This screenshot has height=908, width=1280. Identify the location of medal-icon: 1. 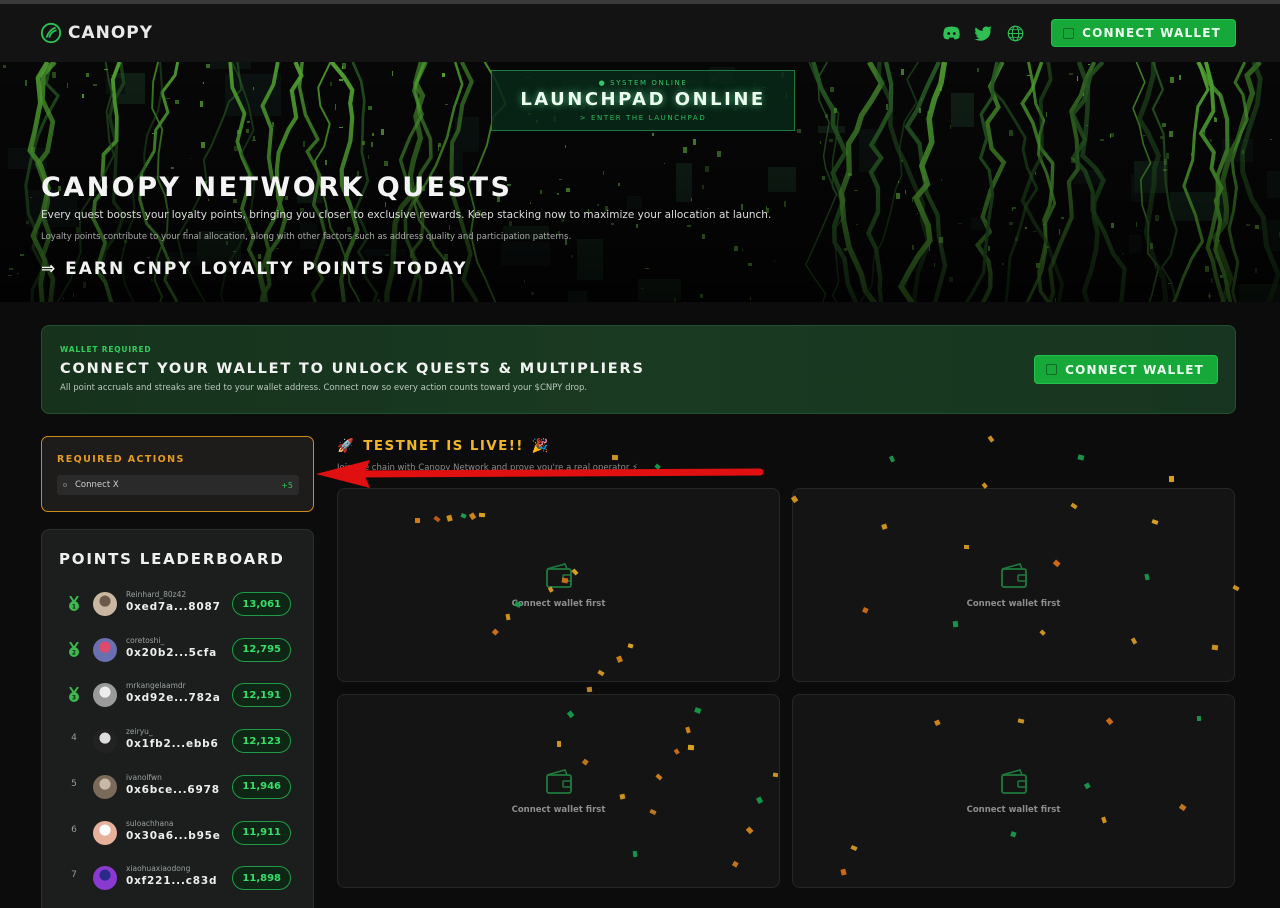
(74, 603).